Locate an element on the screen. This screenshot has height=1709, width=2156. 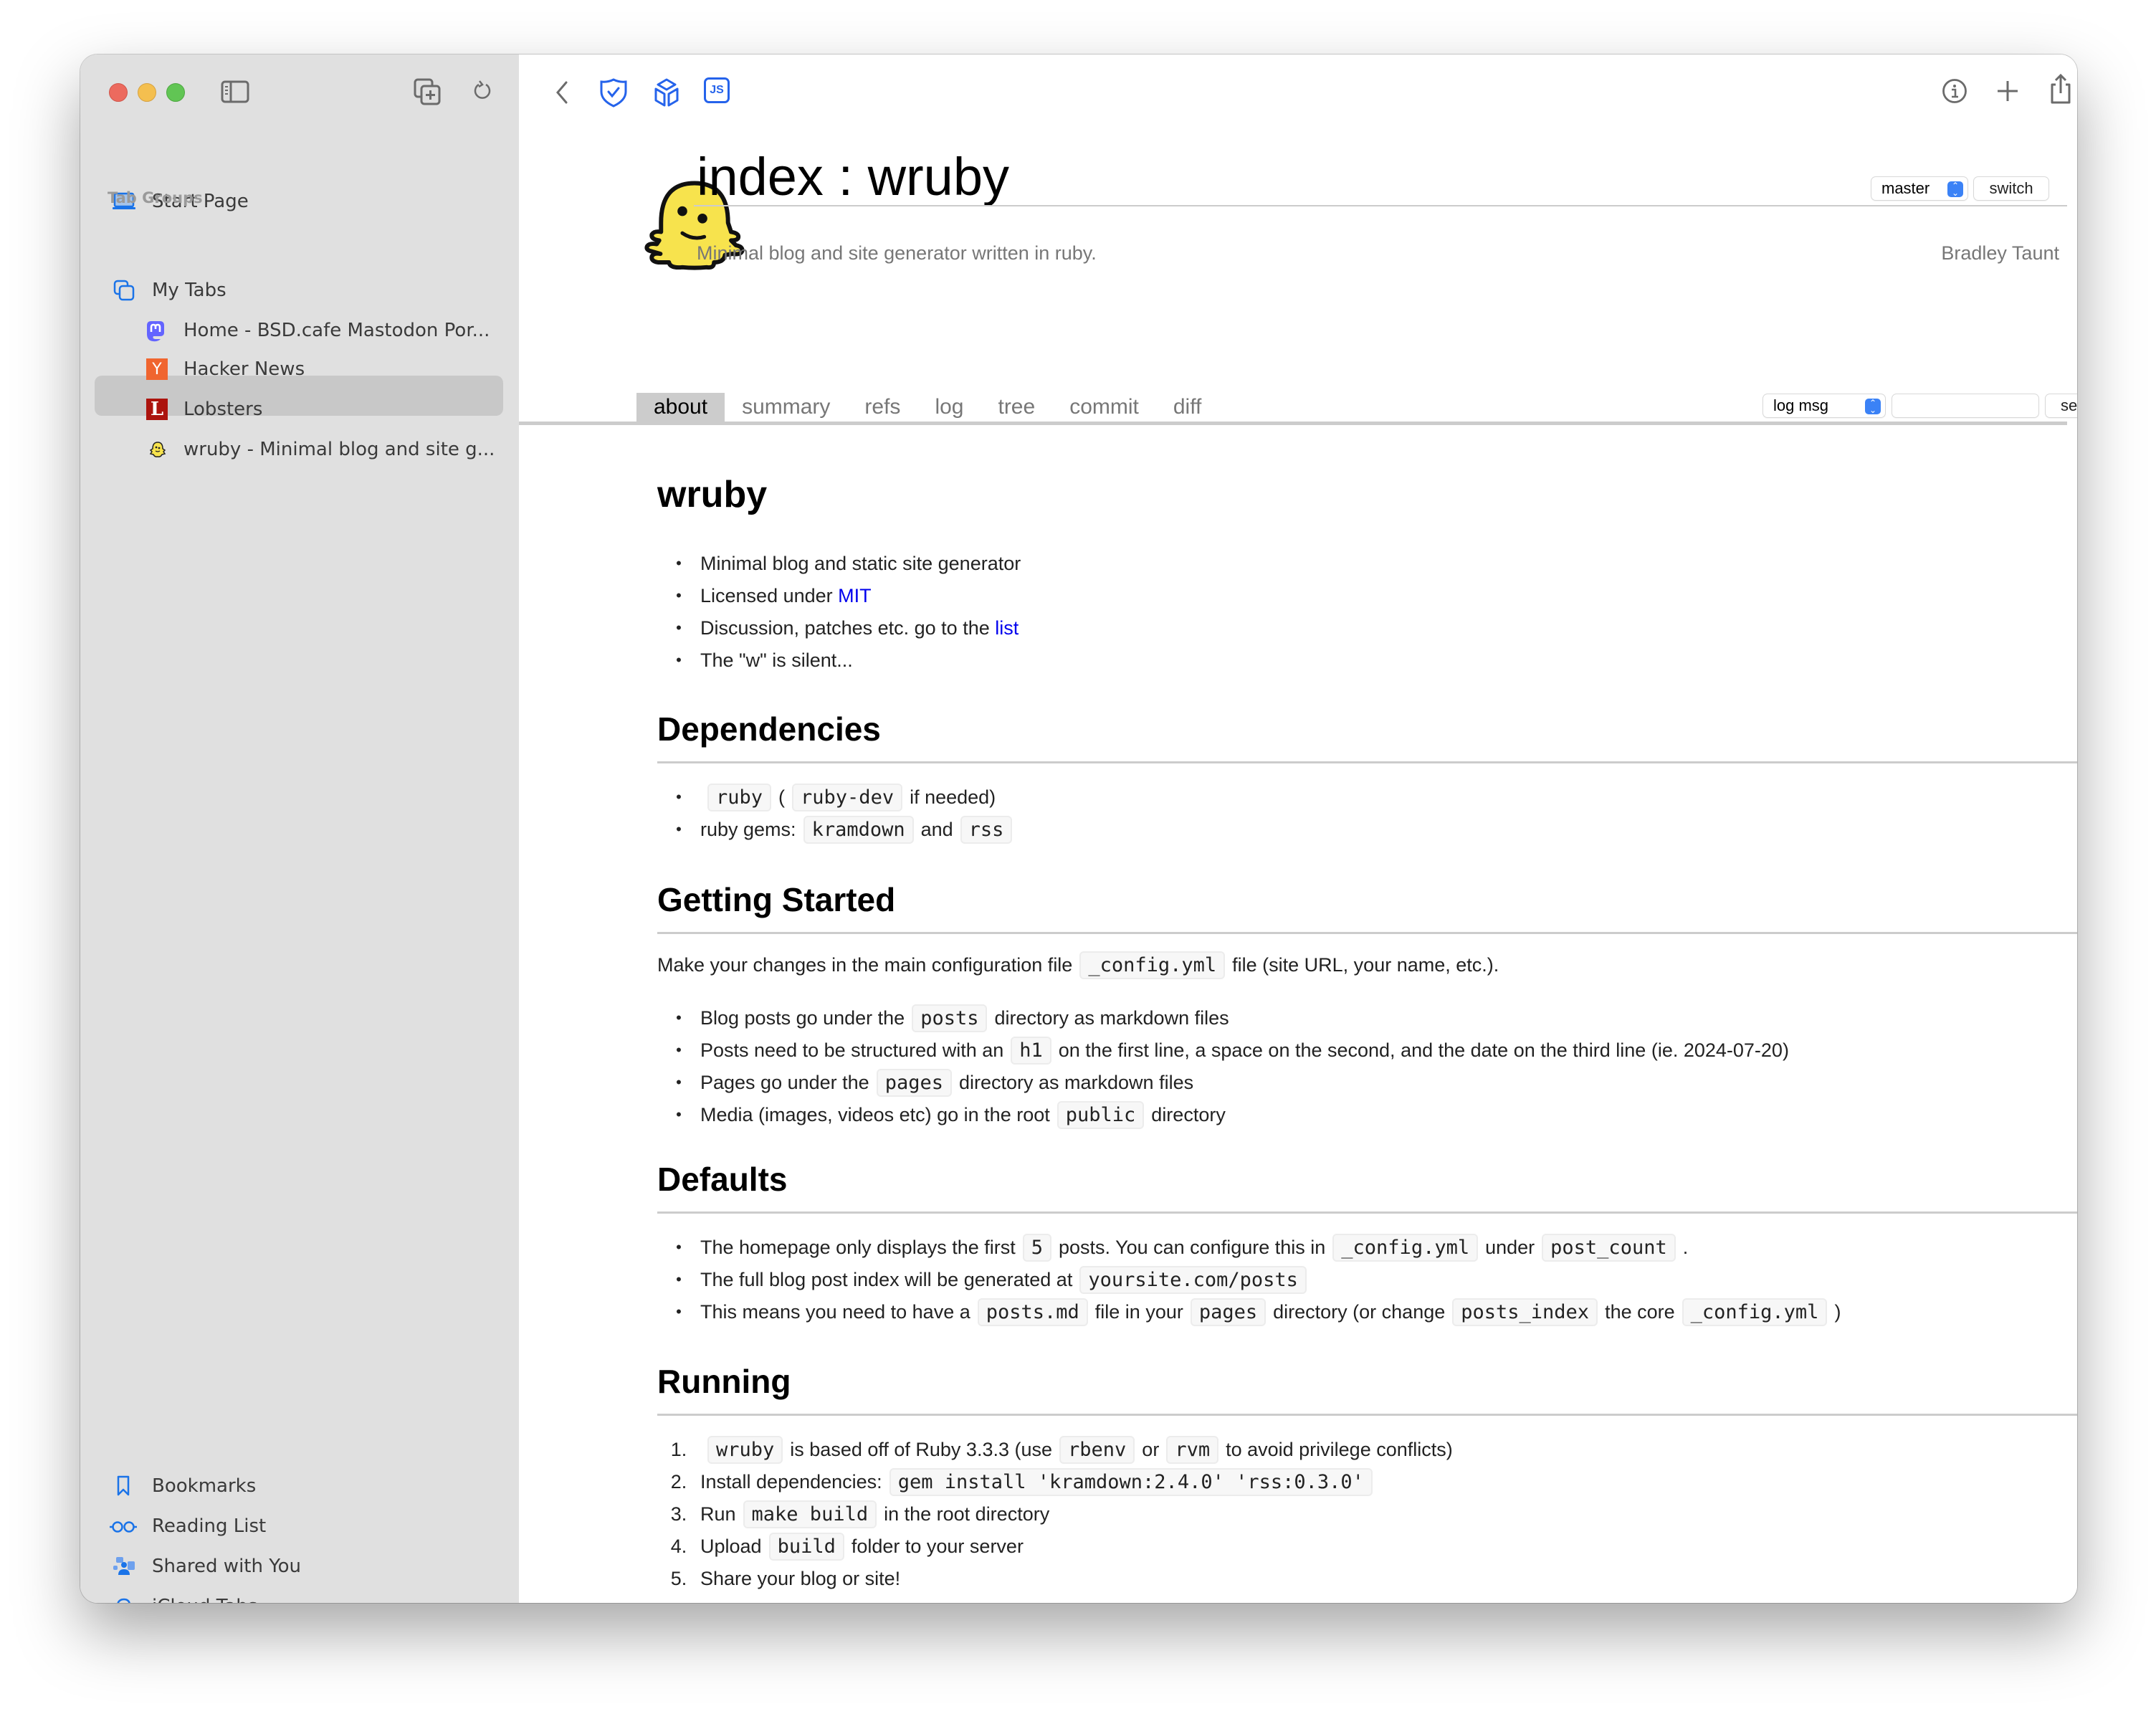
inline-code: kramdown is located at coordinates (858, 829).